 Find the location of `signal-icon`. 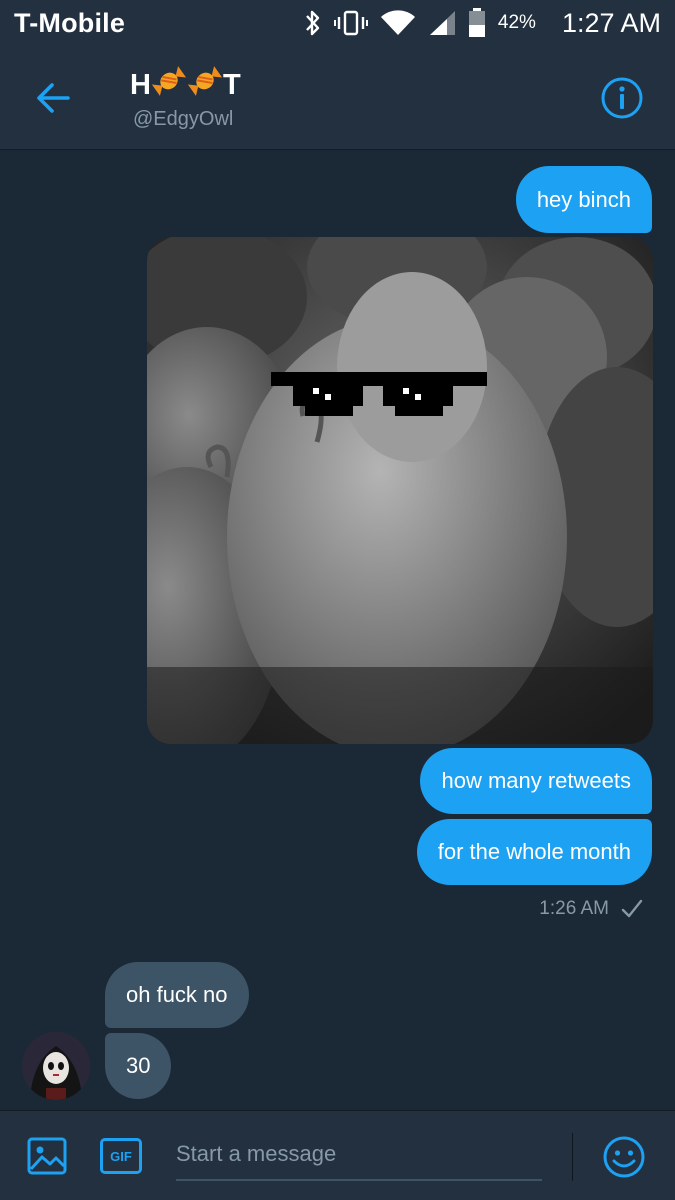

signal-icon is located at coordinates (442, 23).